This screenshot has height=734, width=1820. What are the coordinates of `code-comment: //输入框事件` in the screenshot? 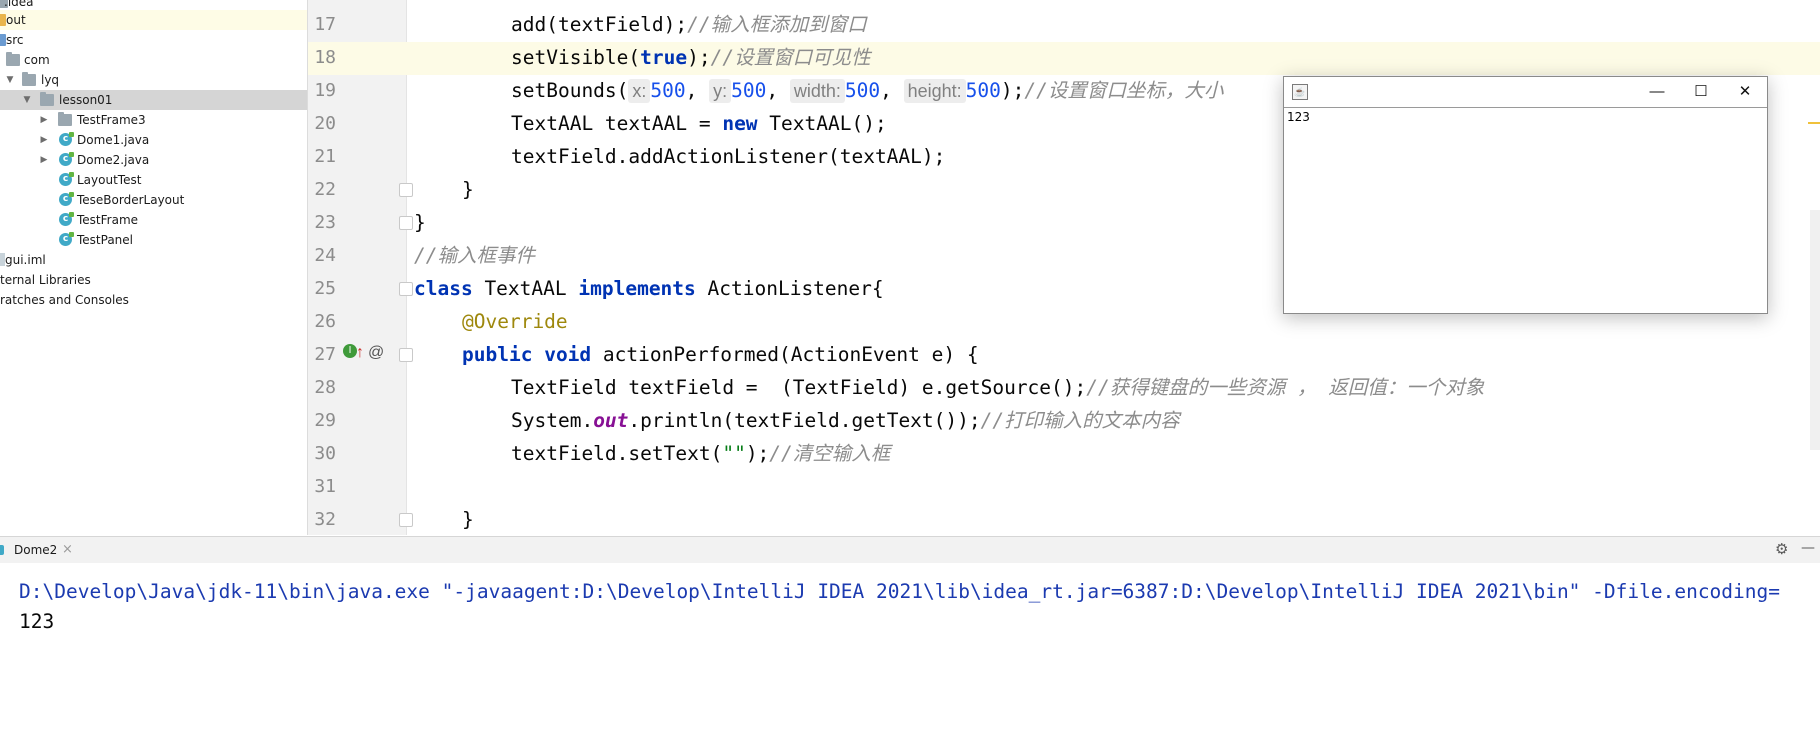 It's located at (474, 255).